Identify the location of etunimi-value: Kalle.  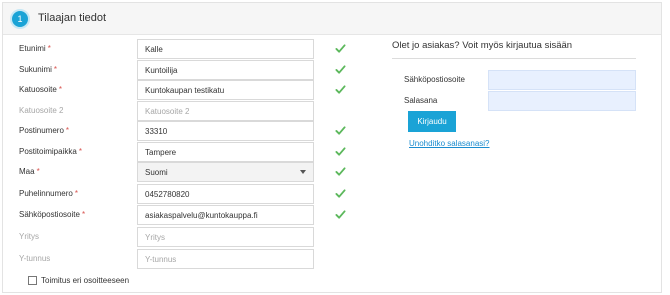
(154, 49).